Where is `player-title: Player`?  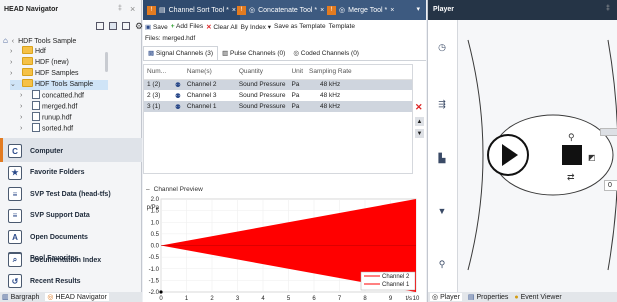
player-title: Player is located at coordinates (444, 9).